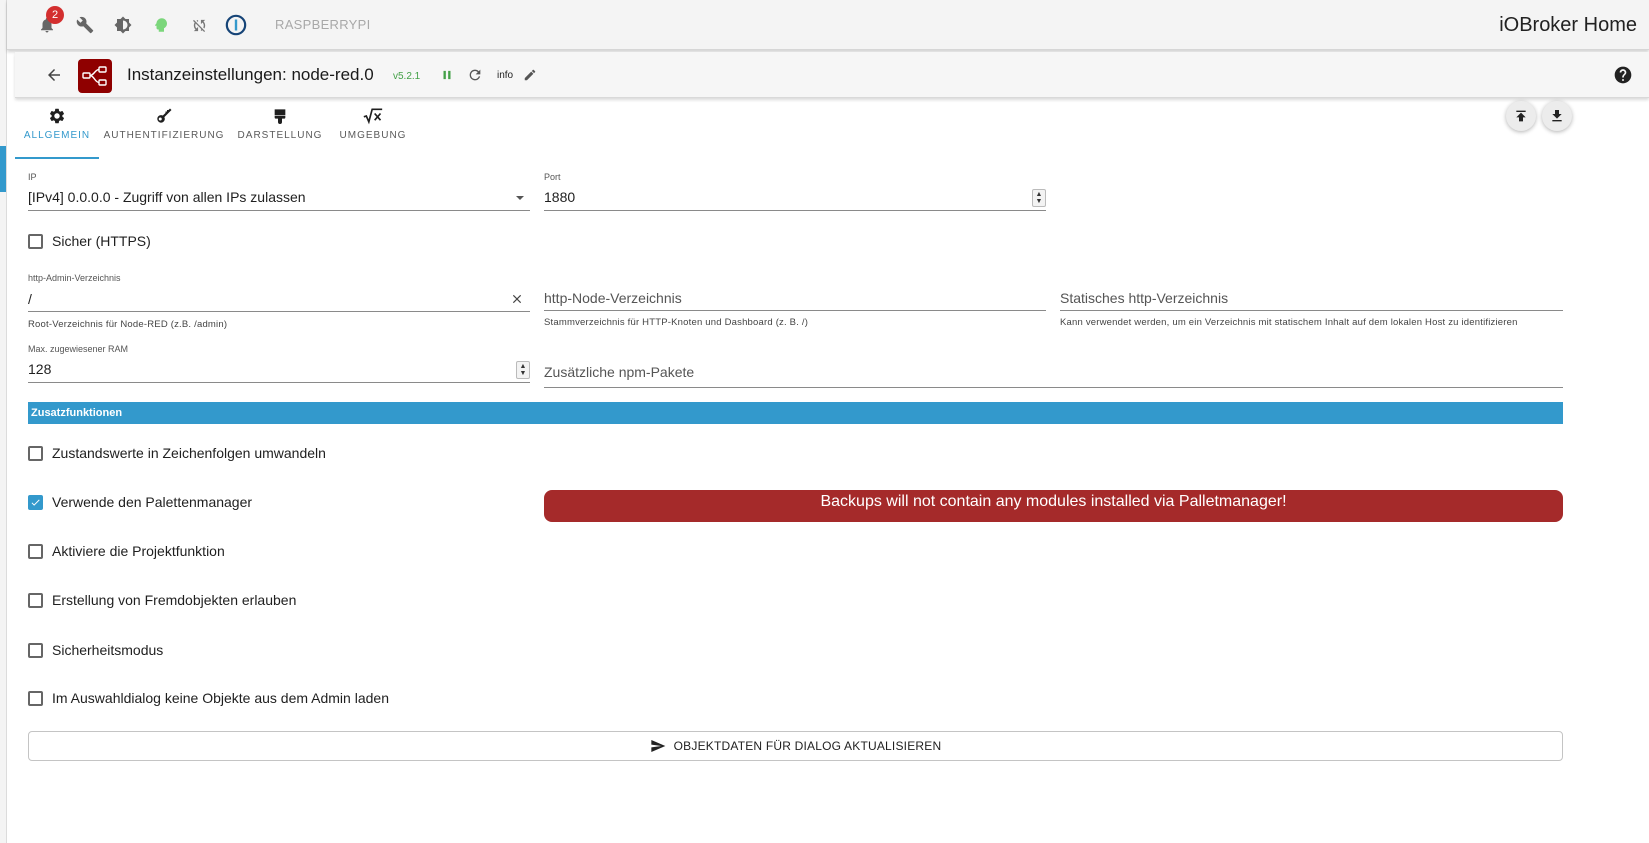  I want to click on option-checkbox-string-states, so click(35, 453).